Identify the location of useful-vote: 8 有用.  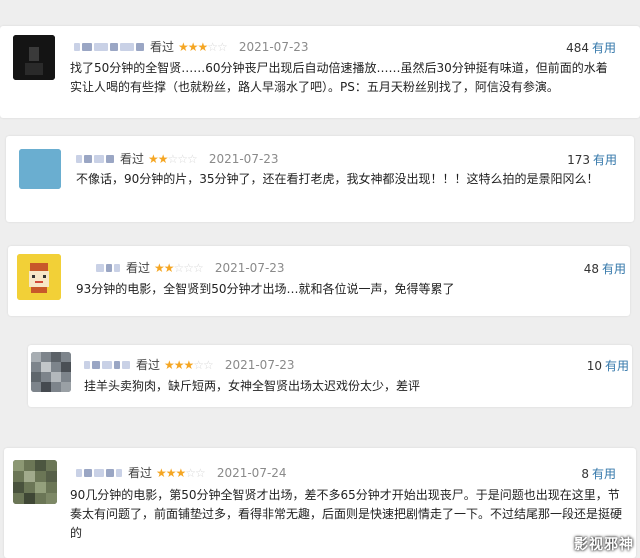
(598, 473).